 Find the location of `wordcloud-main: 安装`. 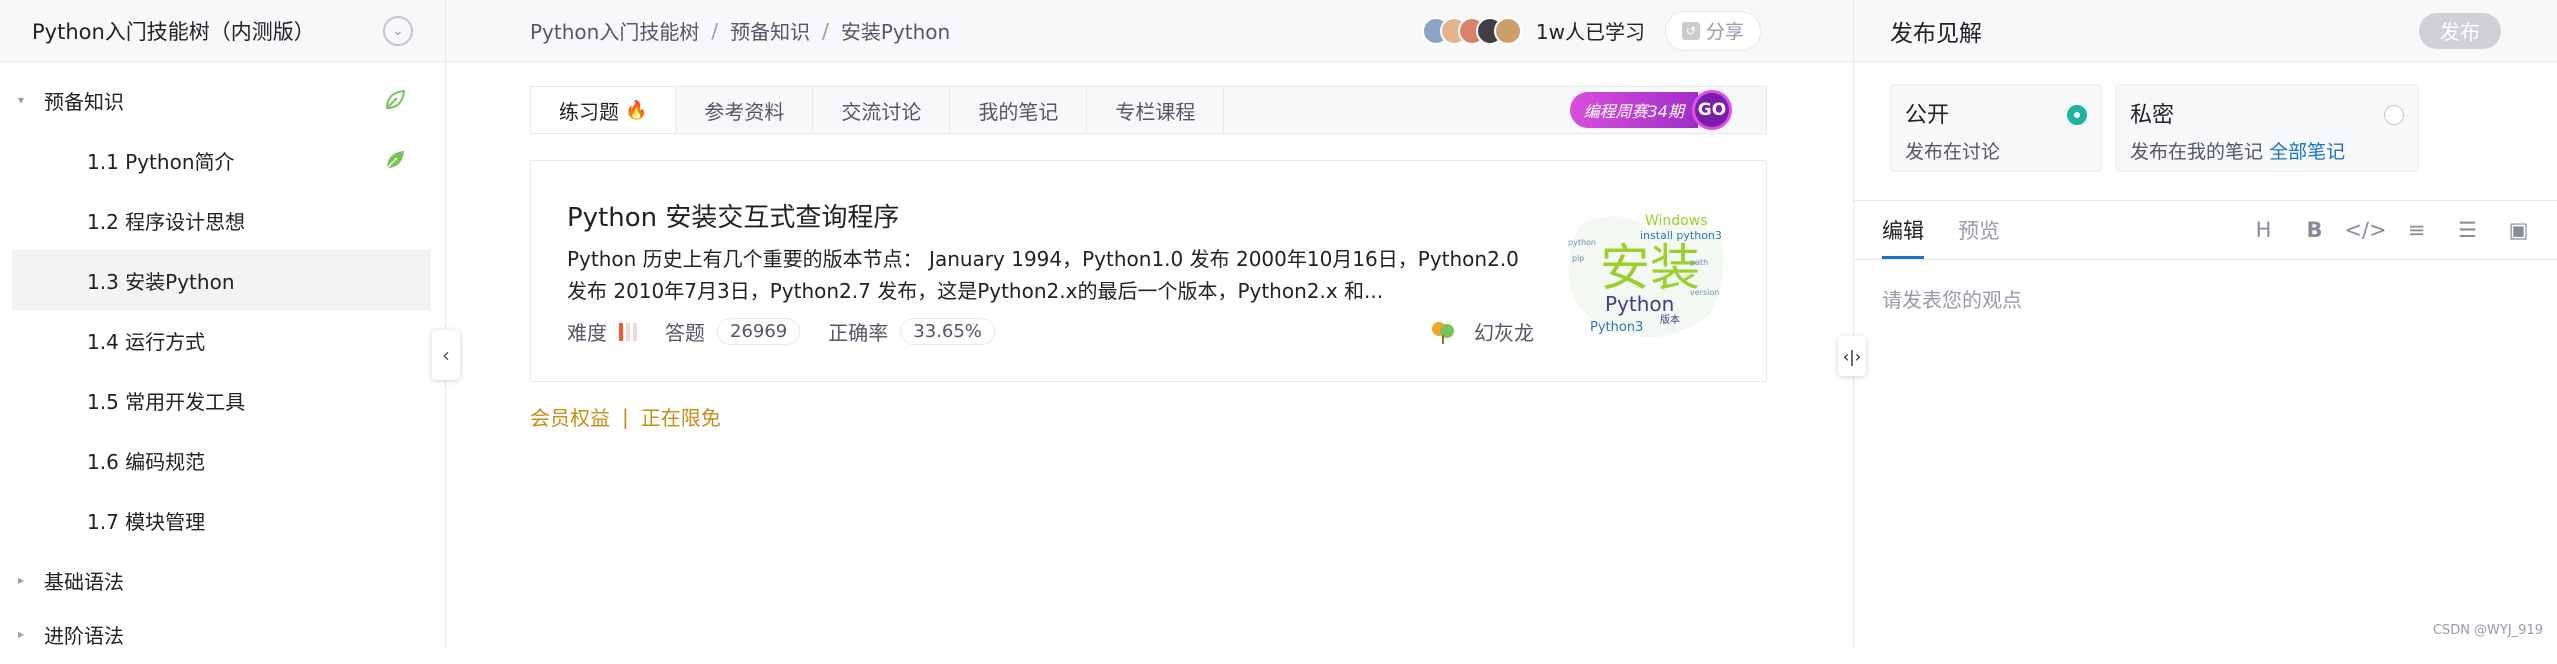

wordcloud-main: 安装 is located at coordinates (1650, 268).